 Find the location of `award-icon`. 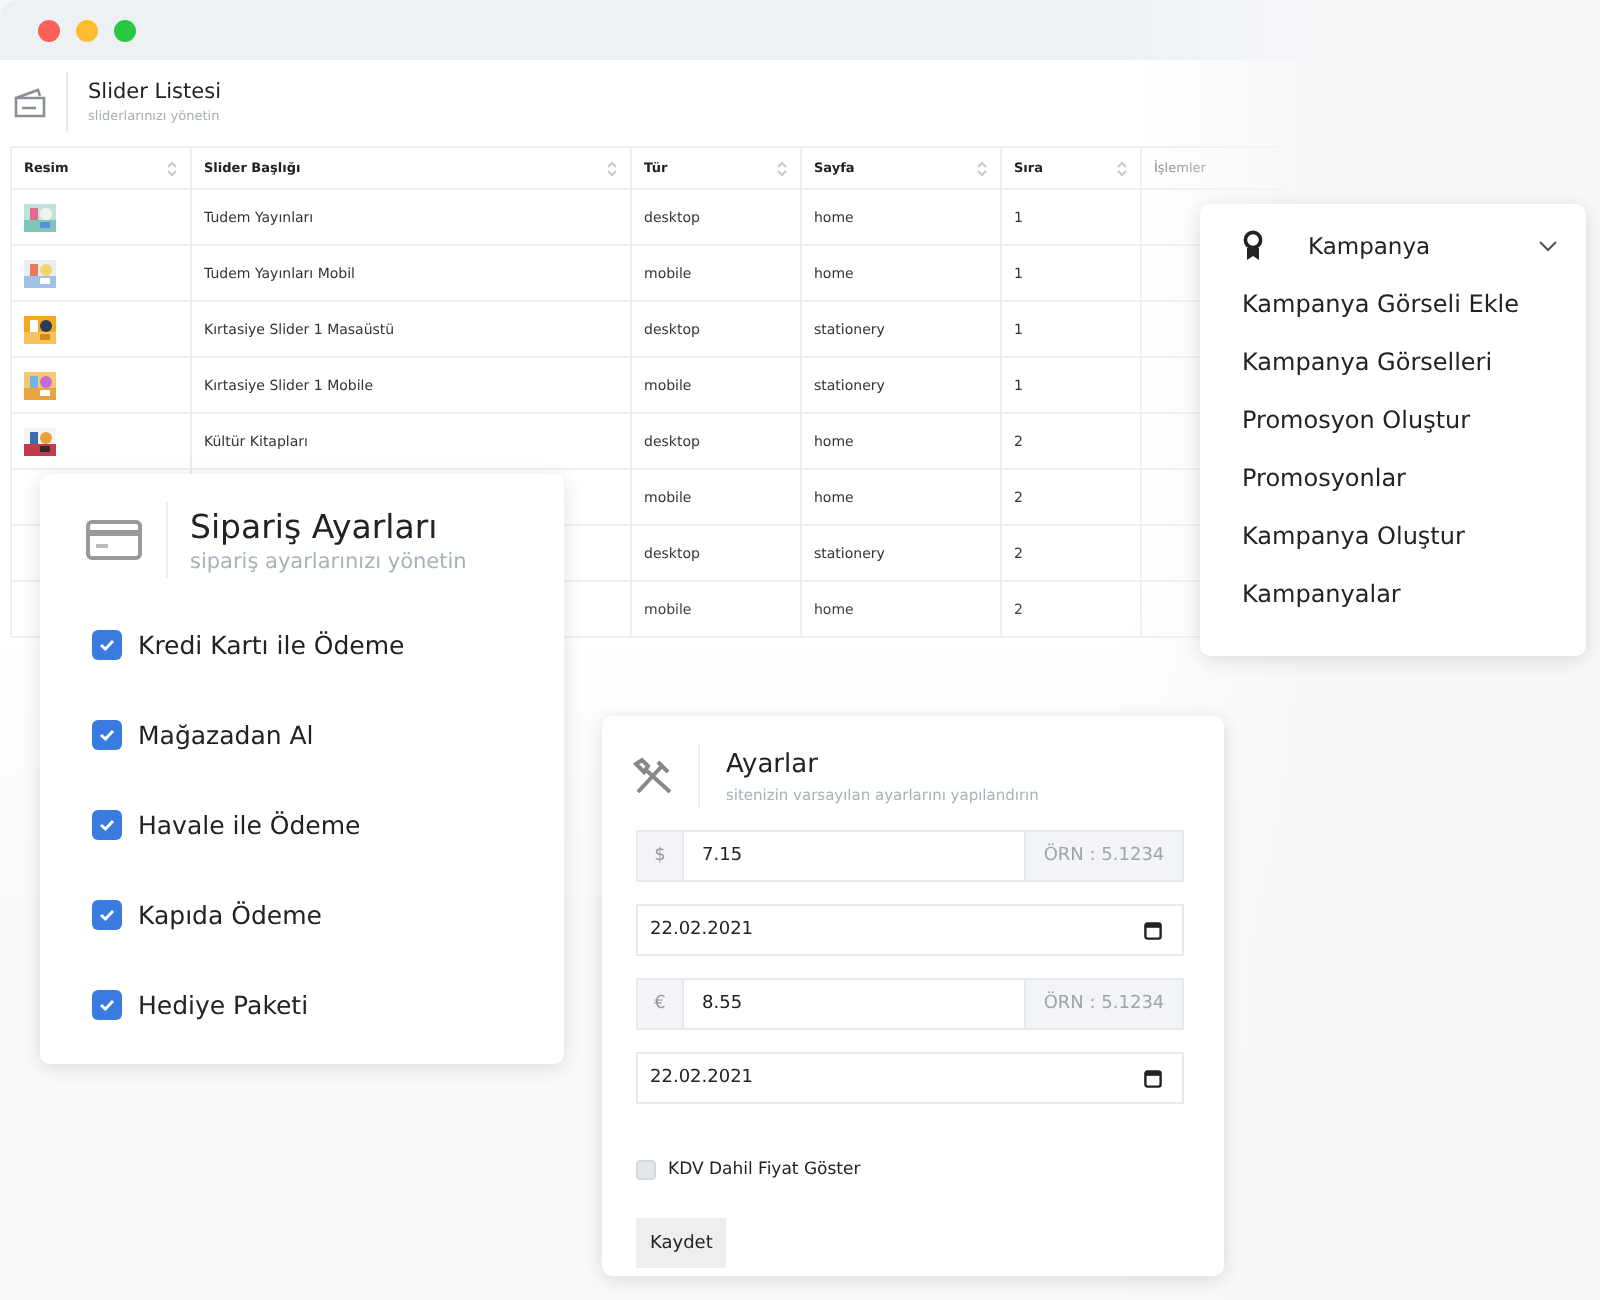

award-icon is located at coordinates (1253, 246).